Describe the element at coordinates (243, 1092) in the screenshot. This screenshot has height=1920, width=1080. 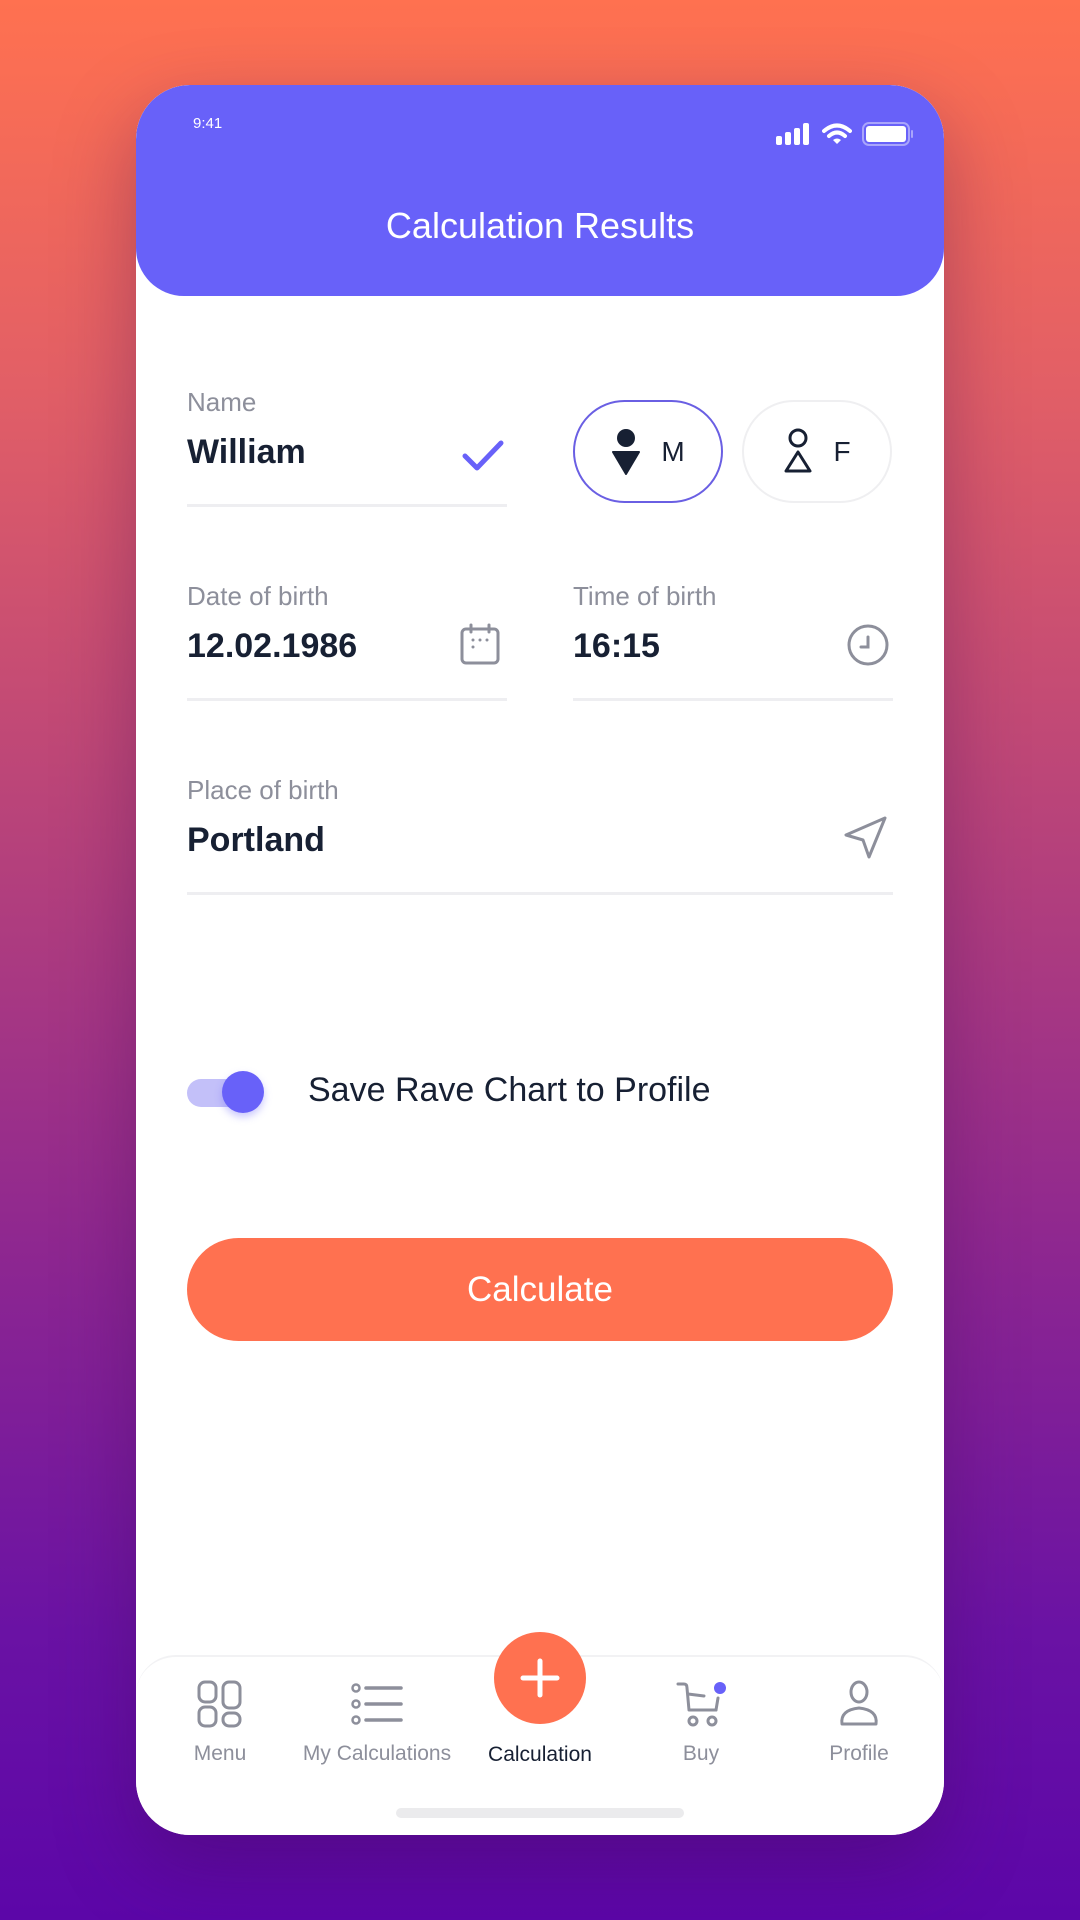
I see `toggle-knob` at that location.